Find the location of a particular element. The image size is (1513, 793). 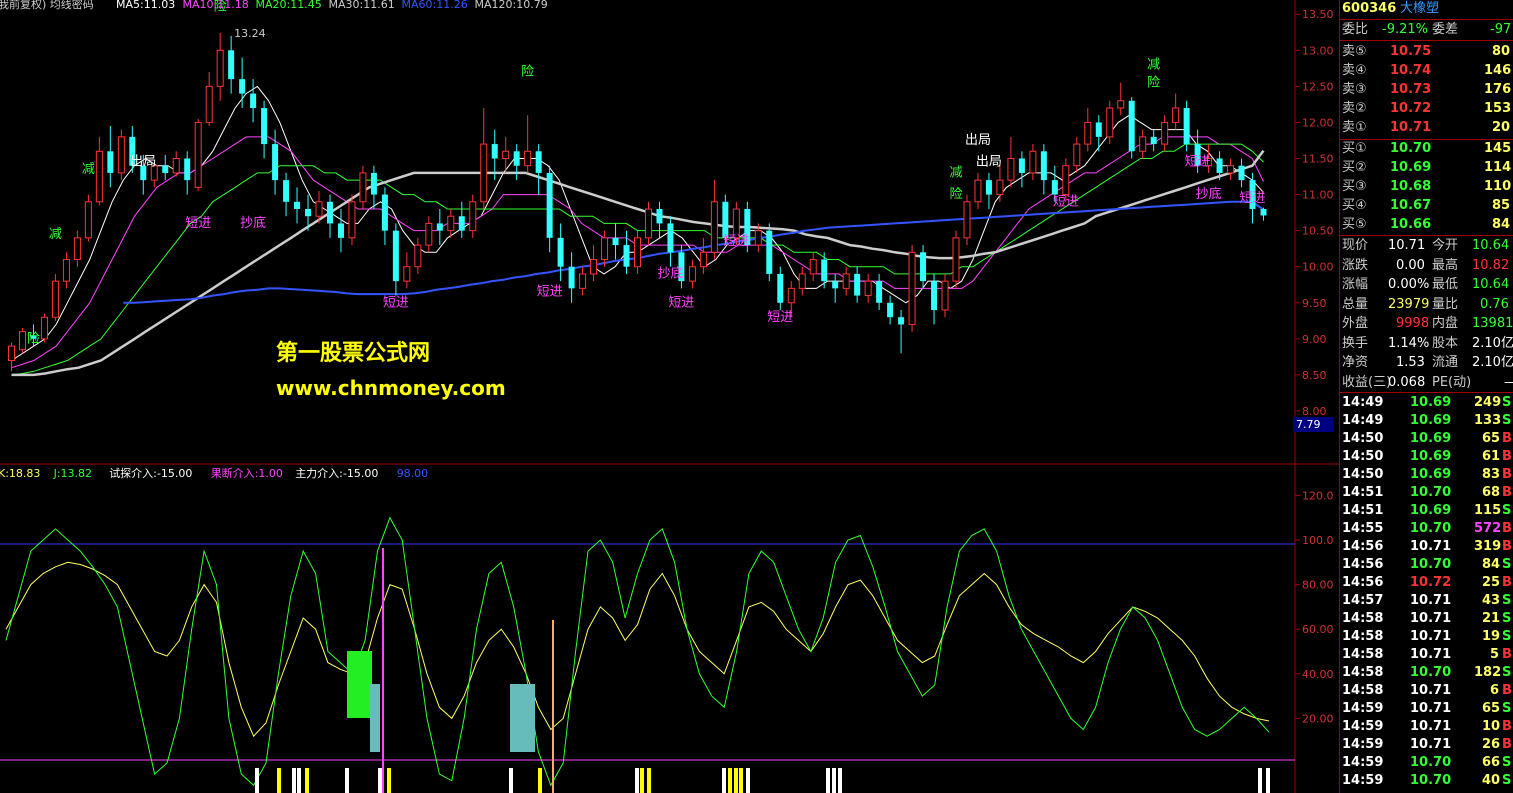

tick-time: 14:57 is located at coordinates (1363, 600).